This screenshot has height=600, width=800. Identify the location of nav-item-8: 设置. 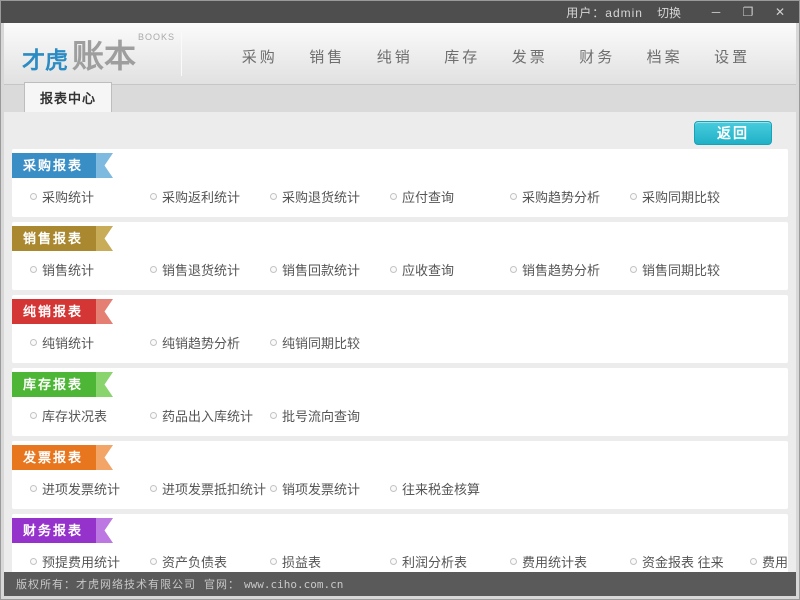
(732, 56).